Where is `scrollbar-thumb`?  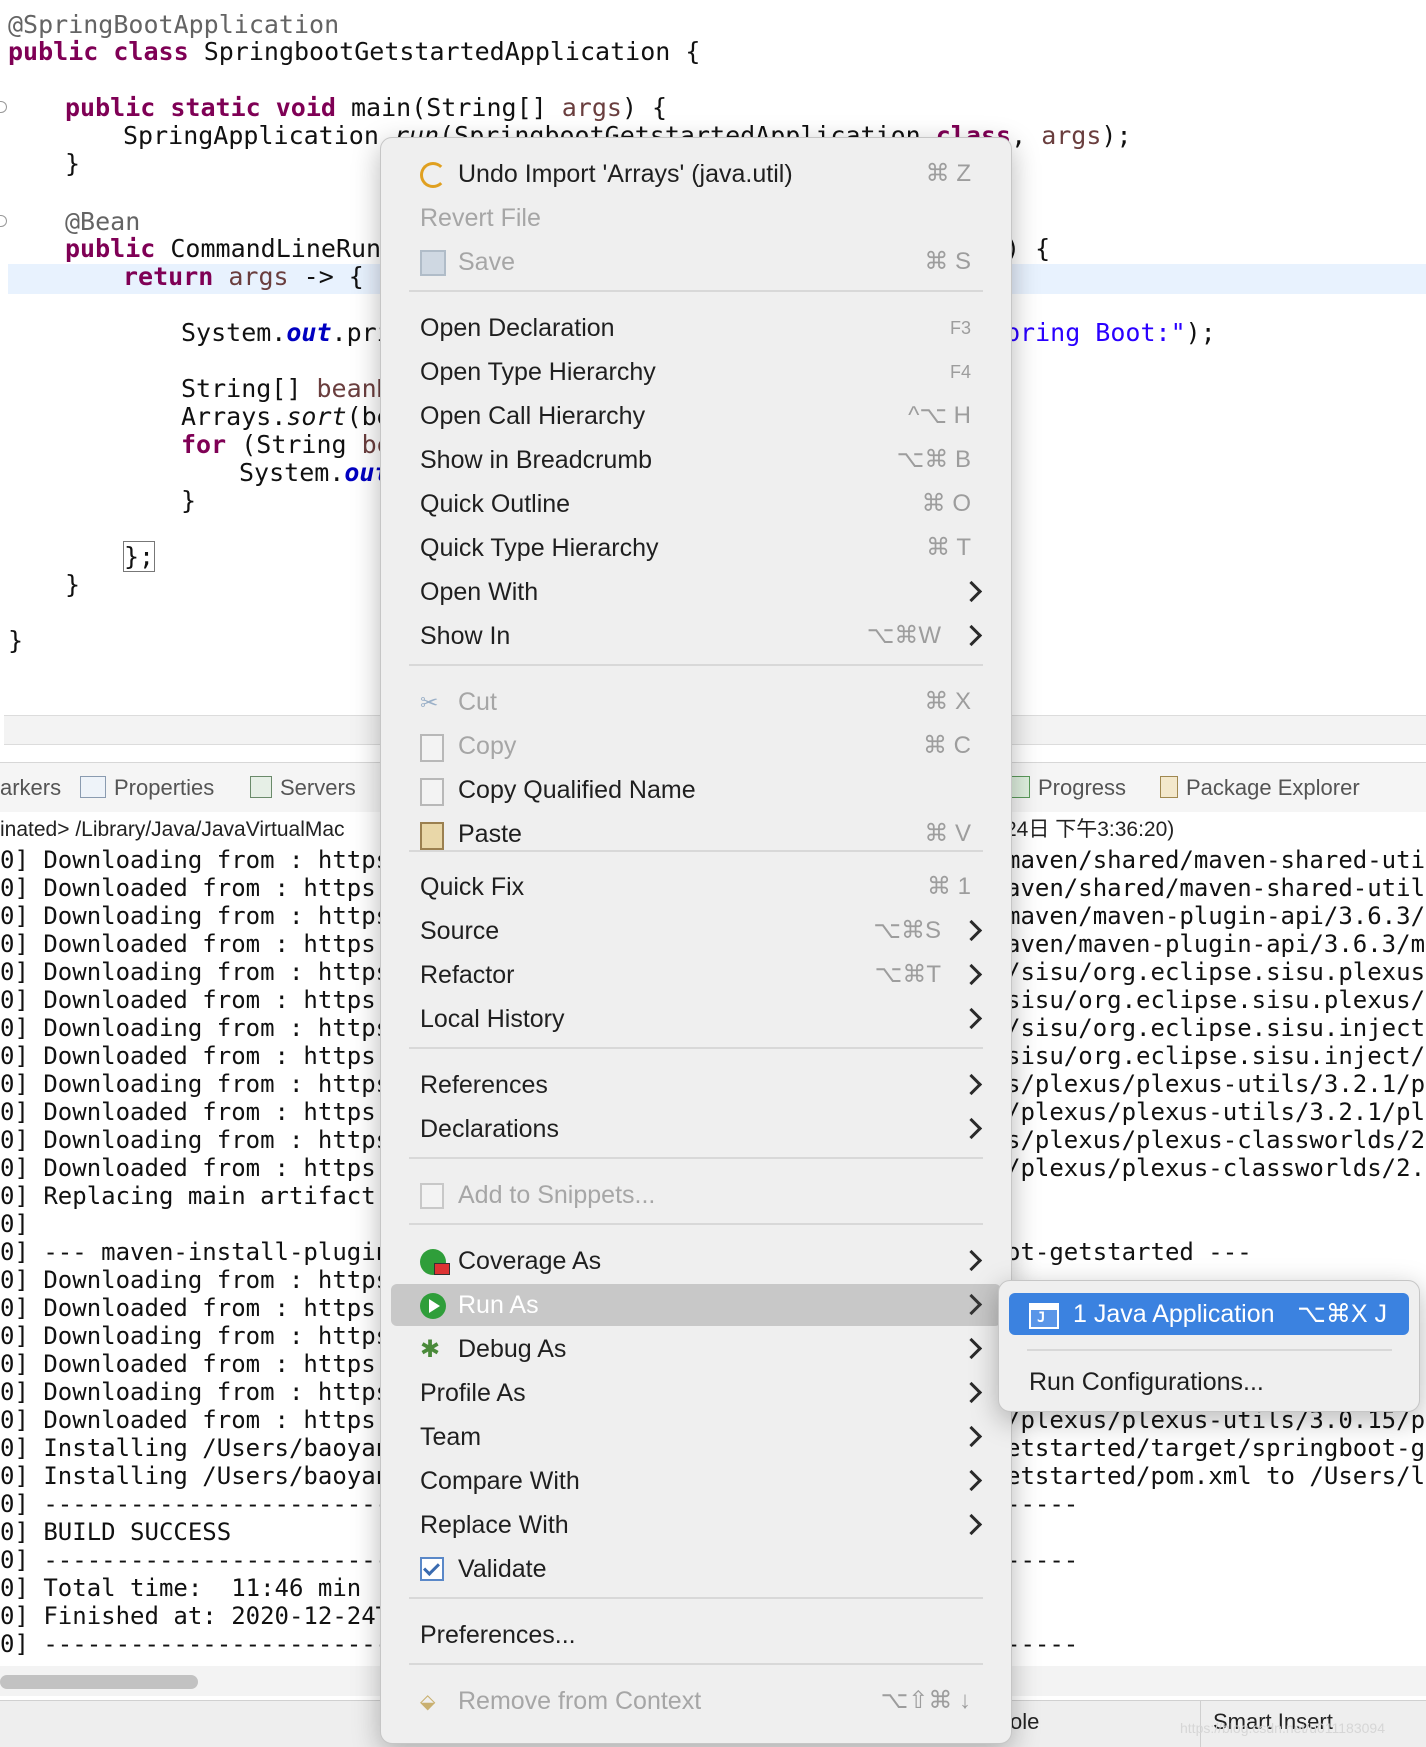 scrollbar-thumb is located at coordinates (99, 1682).